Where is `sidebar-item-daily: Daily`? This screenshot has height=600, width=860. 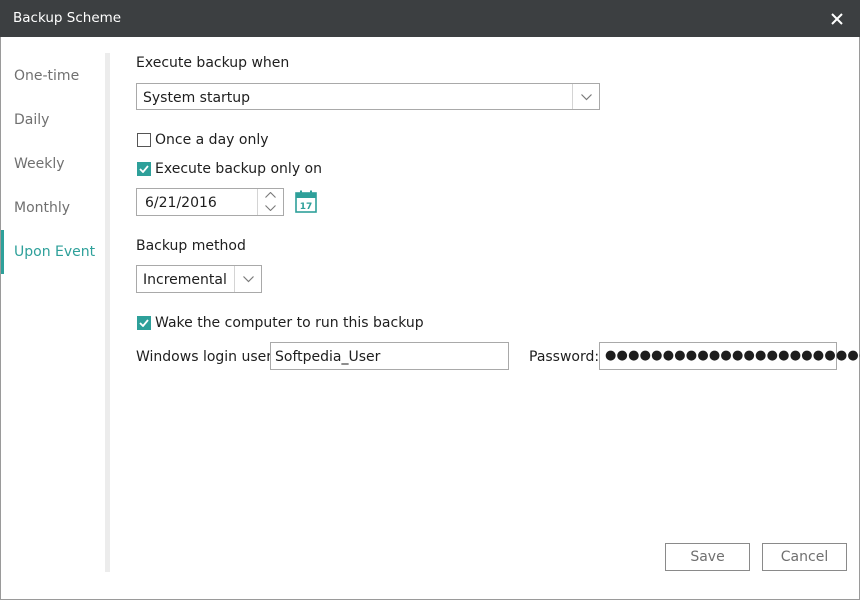 sidebar-item-daily: Daily is located at coordinates (53, 120).